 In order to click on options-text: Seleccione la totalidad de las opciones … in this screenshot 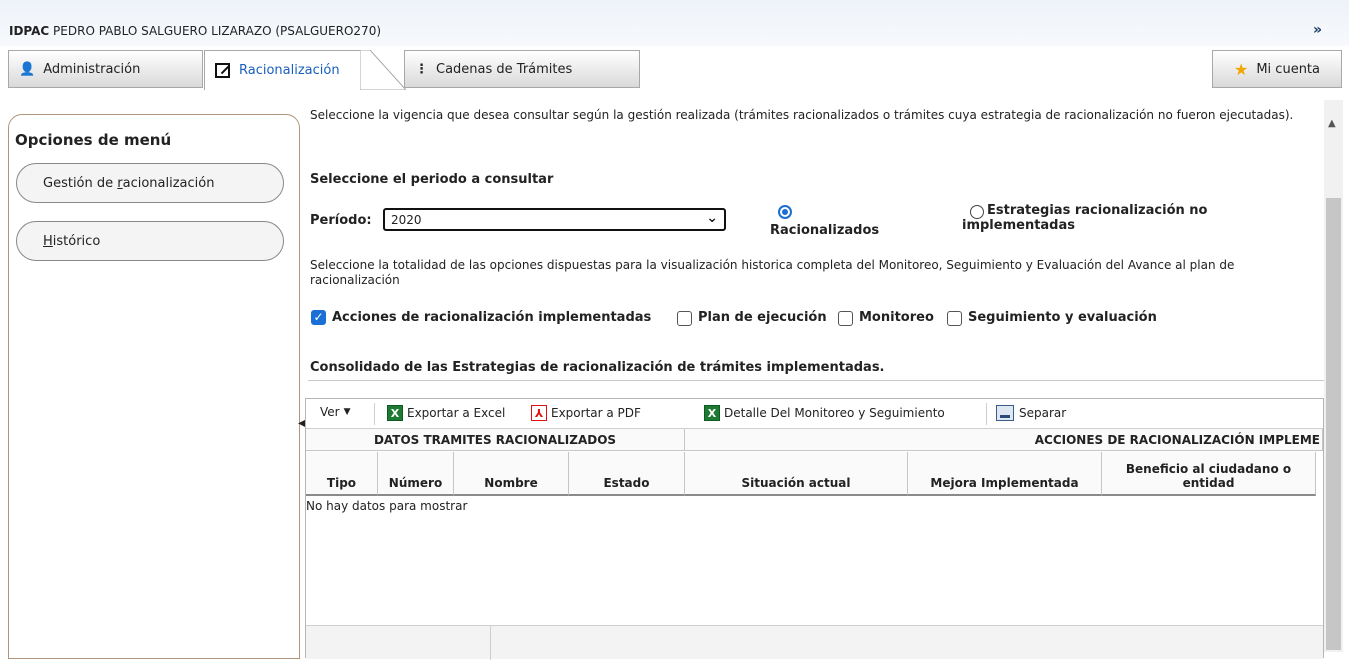, I will do `click(772, 272)`.